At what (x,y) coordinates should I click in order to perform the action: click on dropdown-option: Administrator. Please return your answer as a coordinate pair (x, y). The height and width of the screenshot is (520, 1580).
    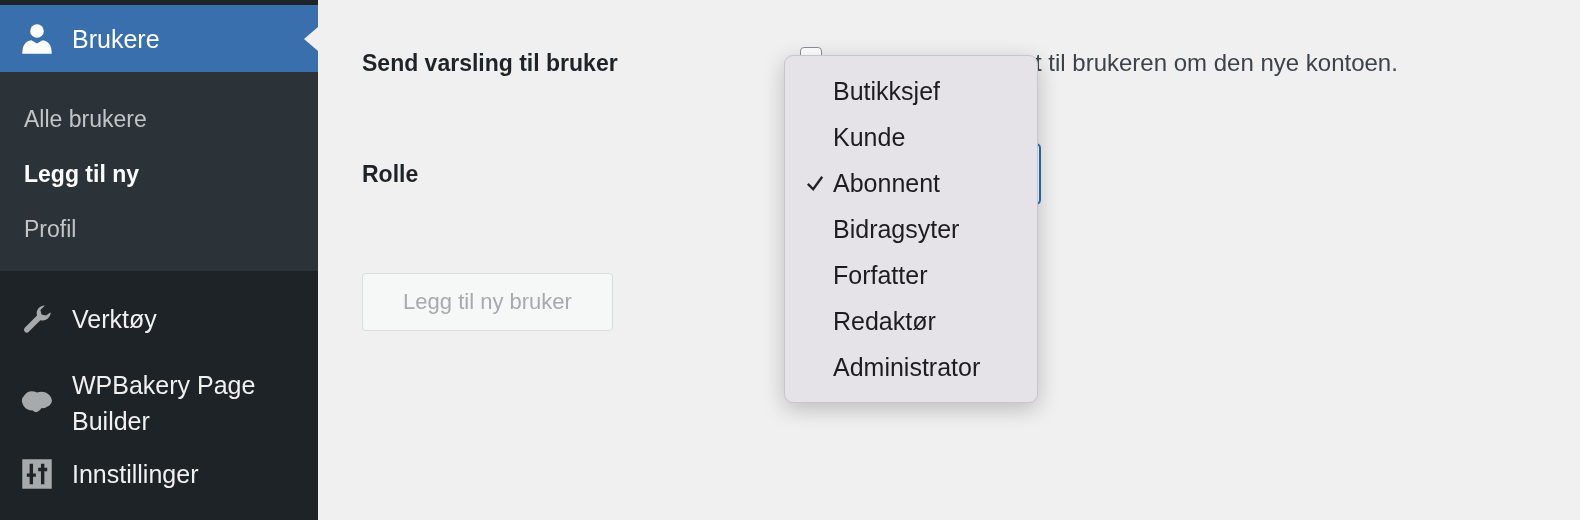
    Looking at the image, I should click on (911, 367).